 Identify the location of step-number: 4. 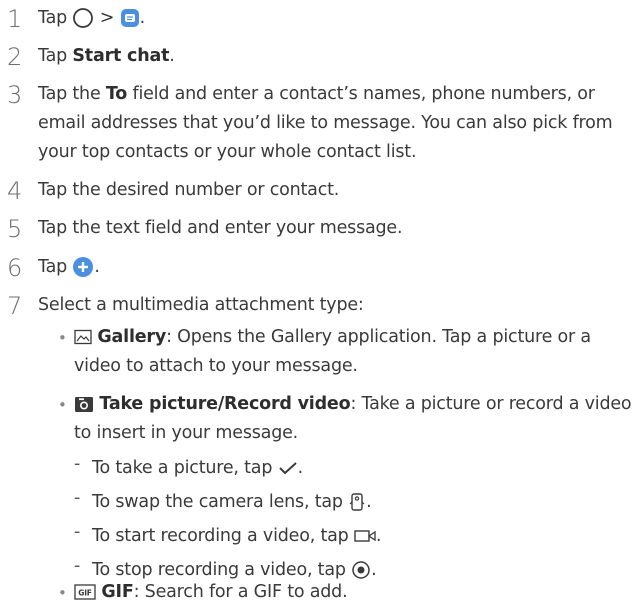
(15, 191).